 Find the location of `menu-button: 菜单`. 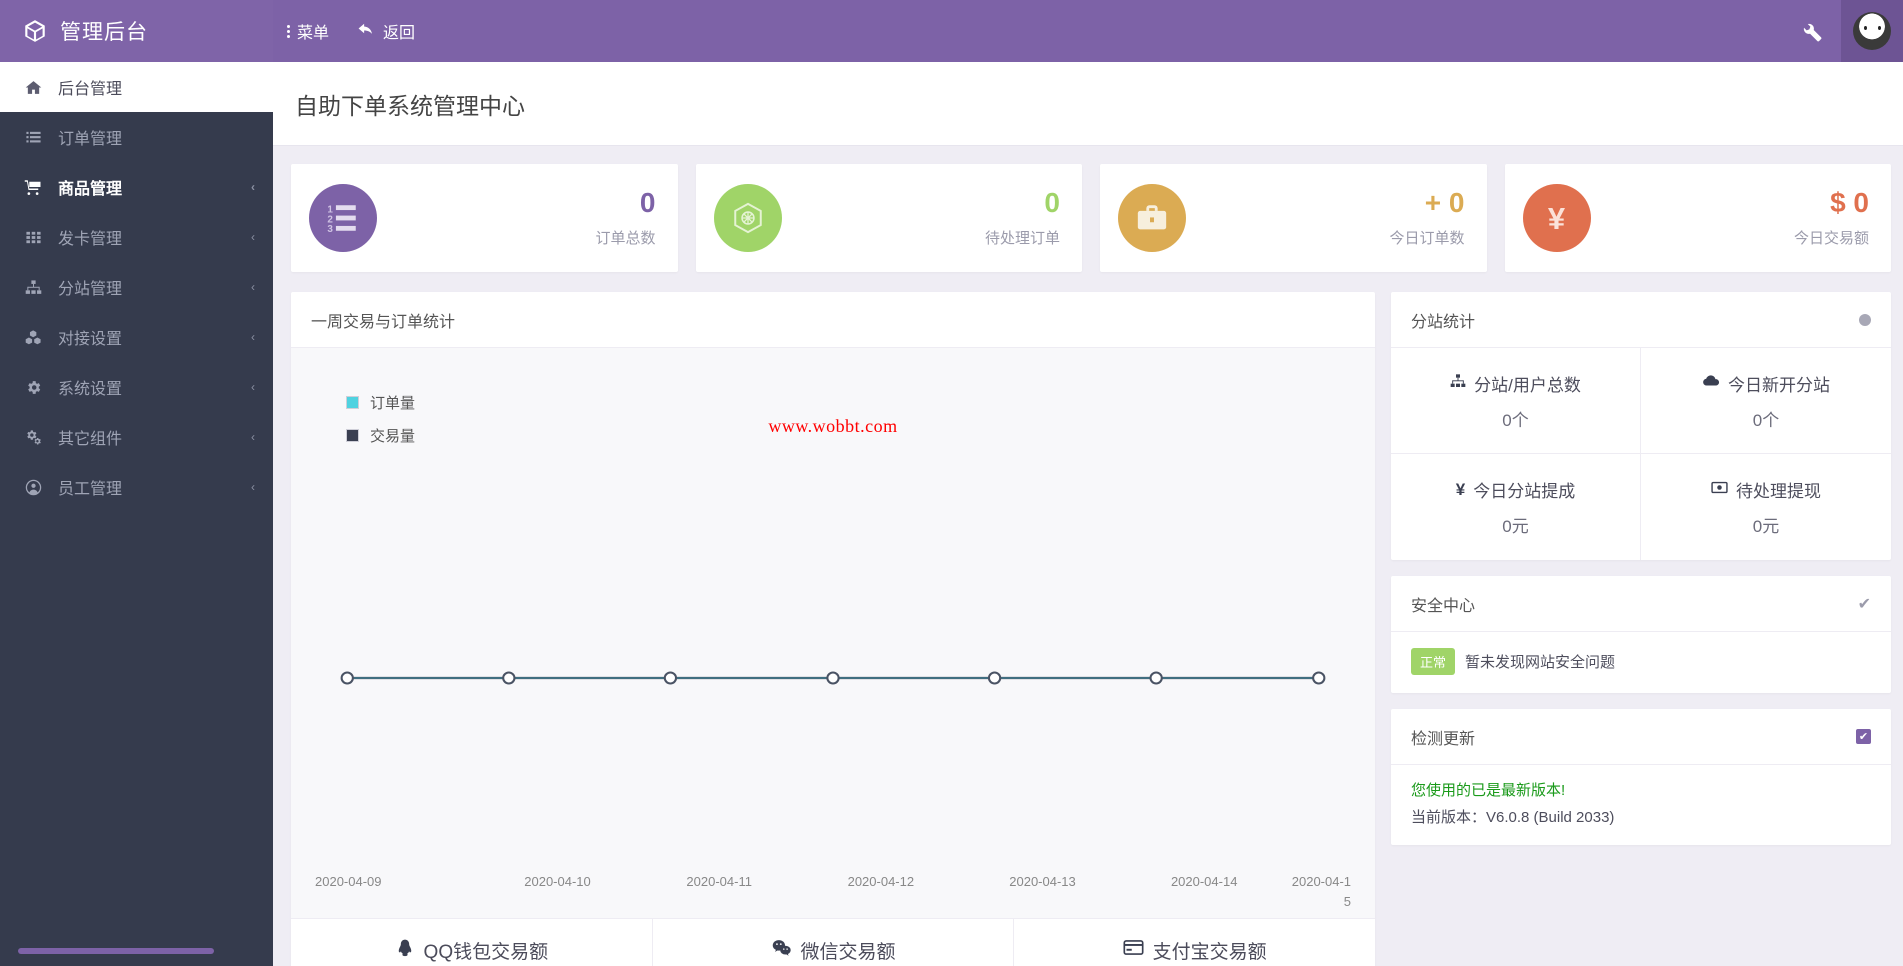

menu-button: 菜单 is located at coordinates (308, 31).